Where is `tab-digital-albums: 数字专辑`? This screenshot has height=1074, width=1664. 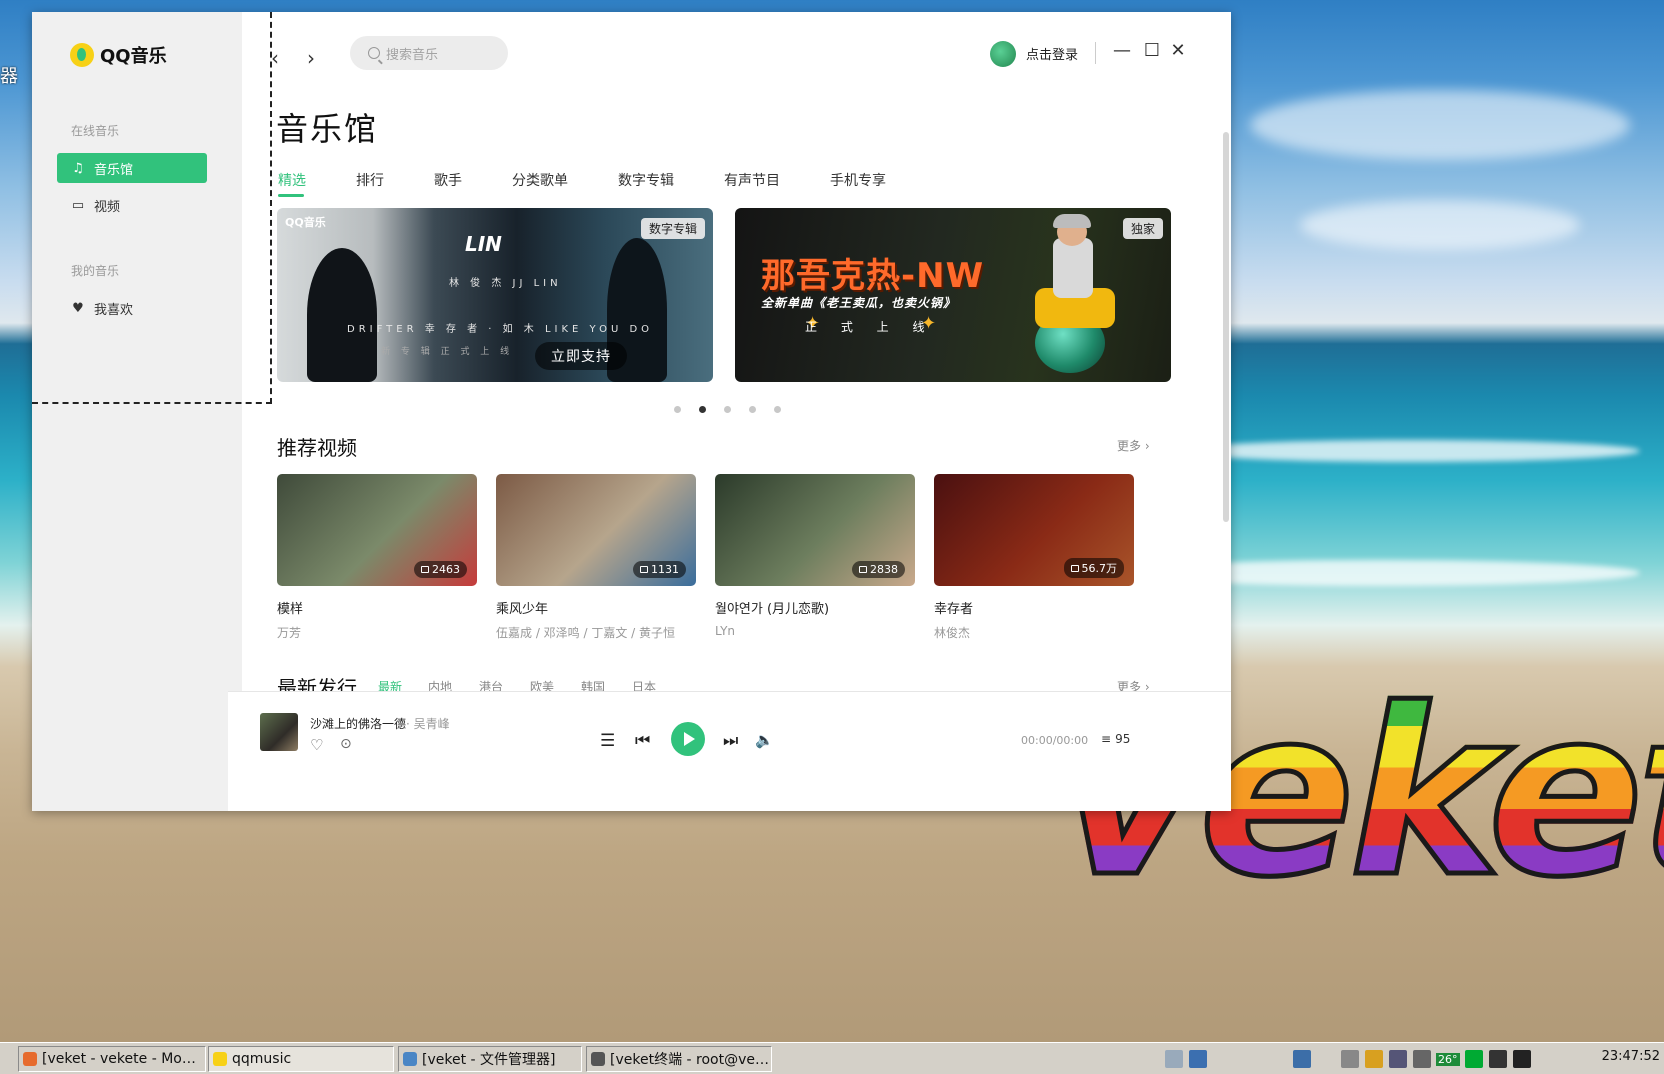 tab-digital-albums: 数字专辑 is located at coordinates (646, 180).